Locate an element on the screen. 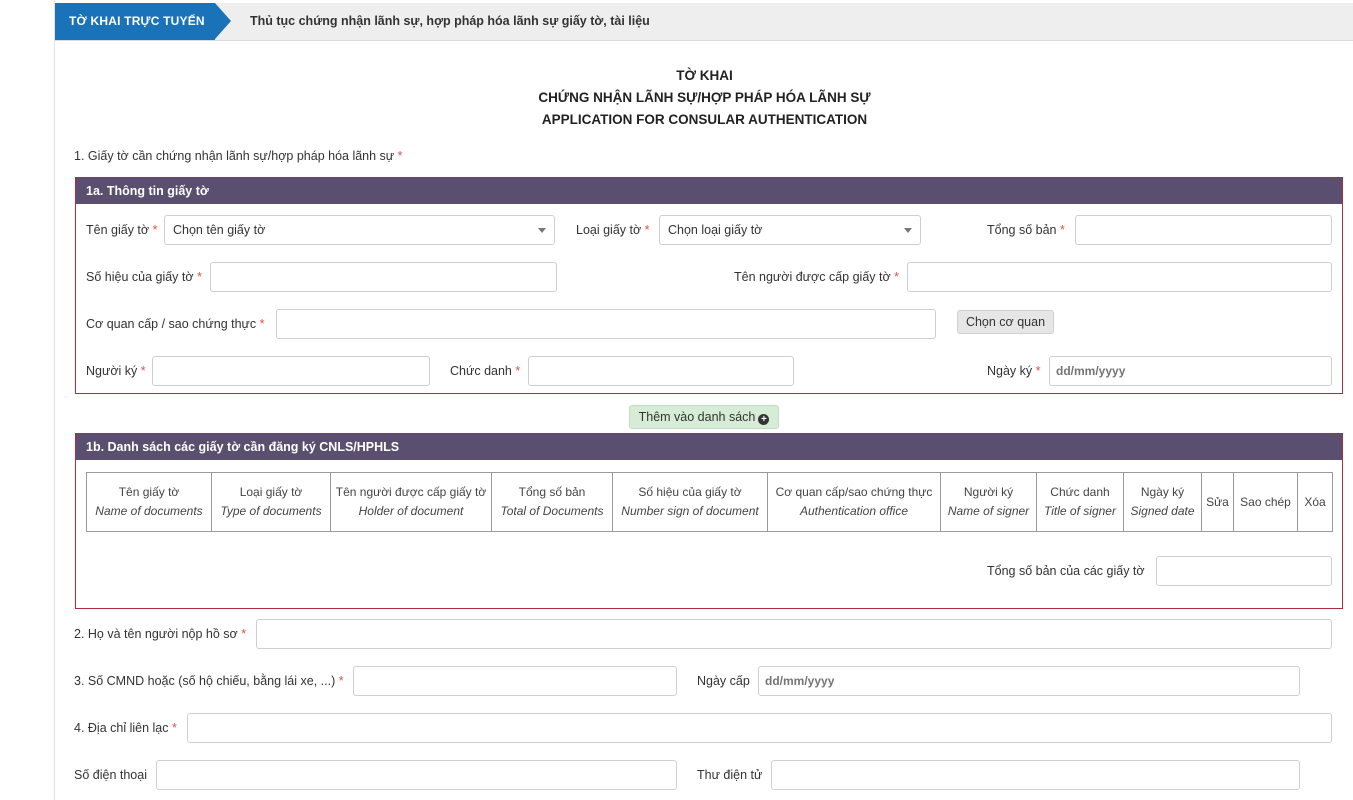  contact-address-label-text: 4. Địa chỉ liên lạc is located at coordinates (121, 728).